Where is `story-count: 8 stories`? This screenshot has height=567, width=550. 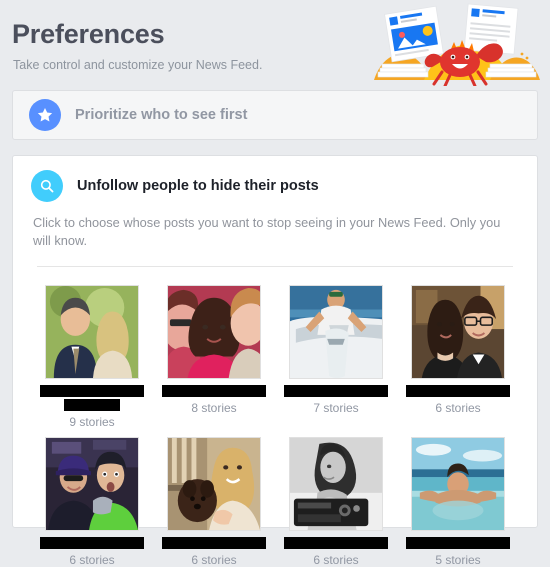
story-count: 8 stories is located at coordinates (214, 408).